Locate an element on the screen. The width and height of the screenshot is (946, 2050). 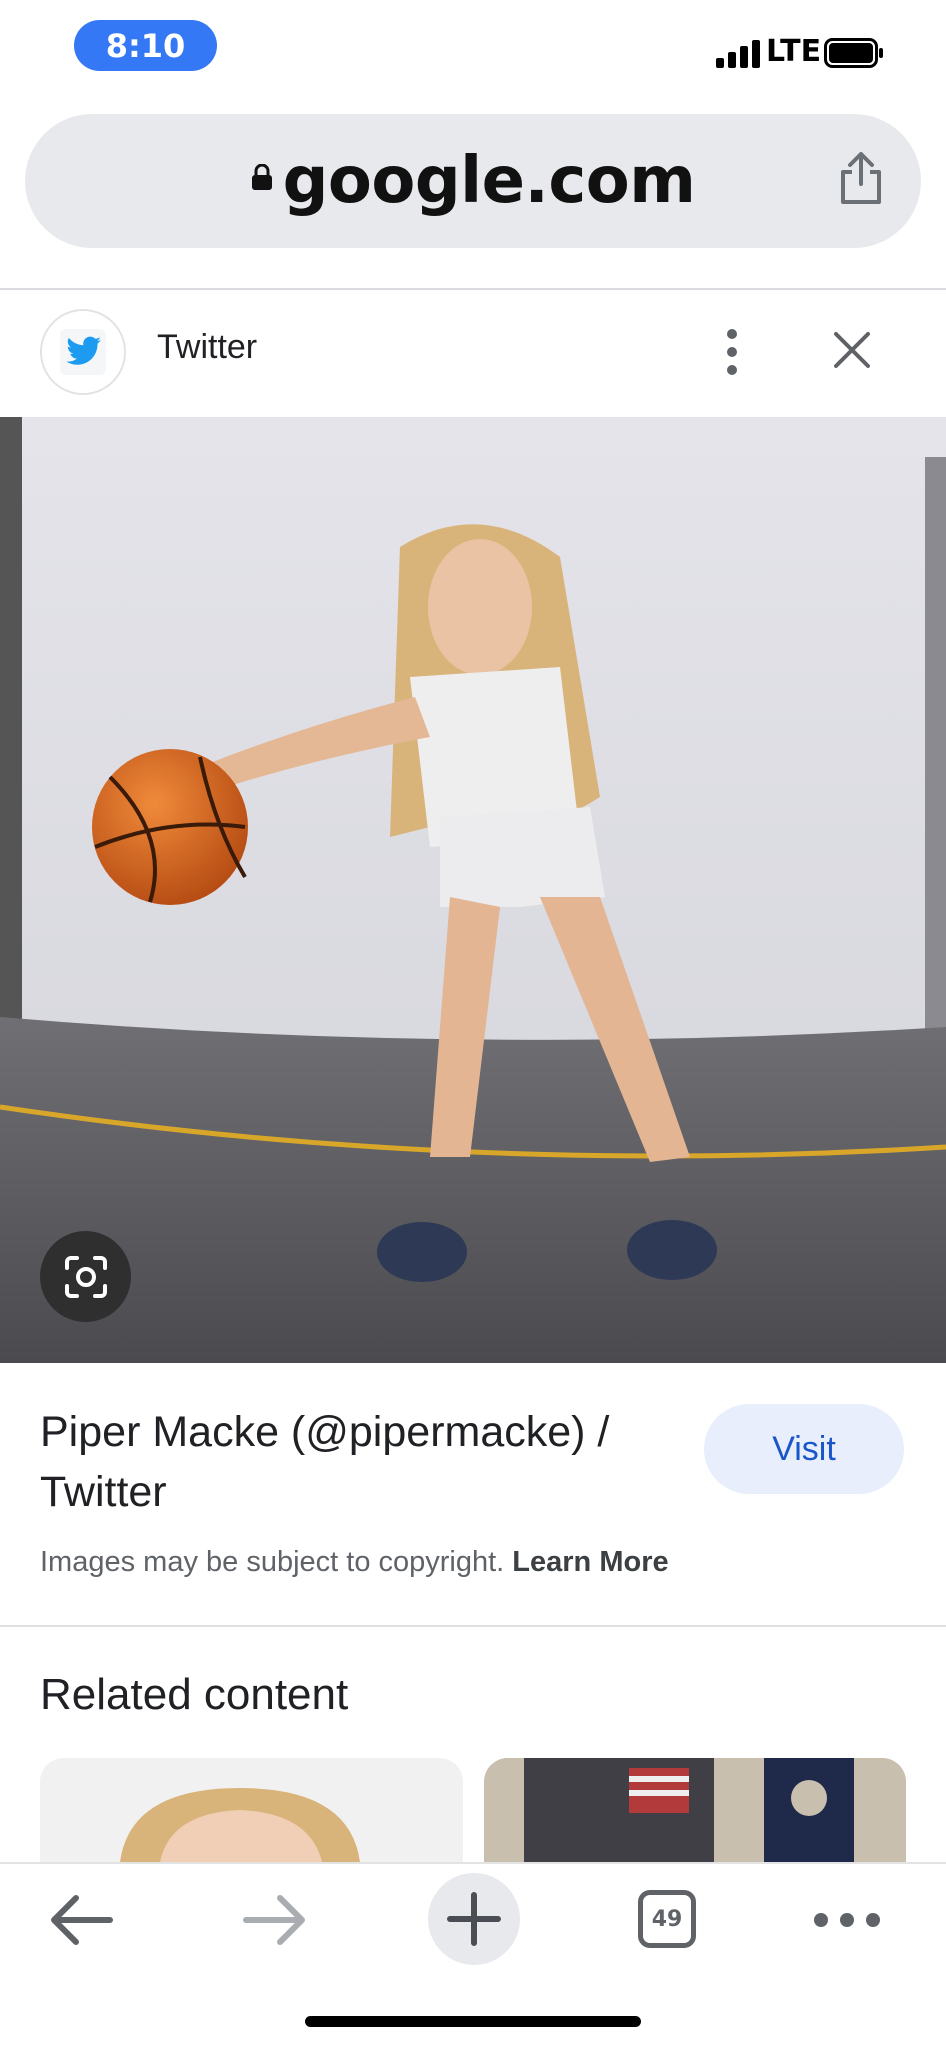
more-menu-button is located at coordinates (847, 1920).